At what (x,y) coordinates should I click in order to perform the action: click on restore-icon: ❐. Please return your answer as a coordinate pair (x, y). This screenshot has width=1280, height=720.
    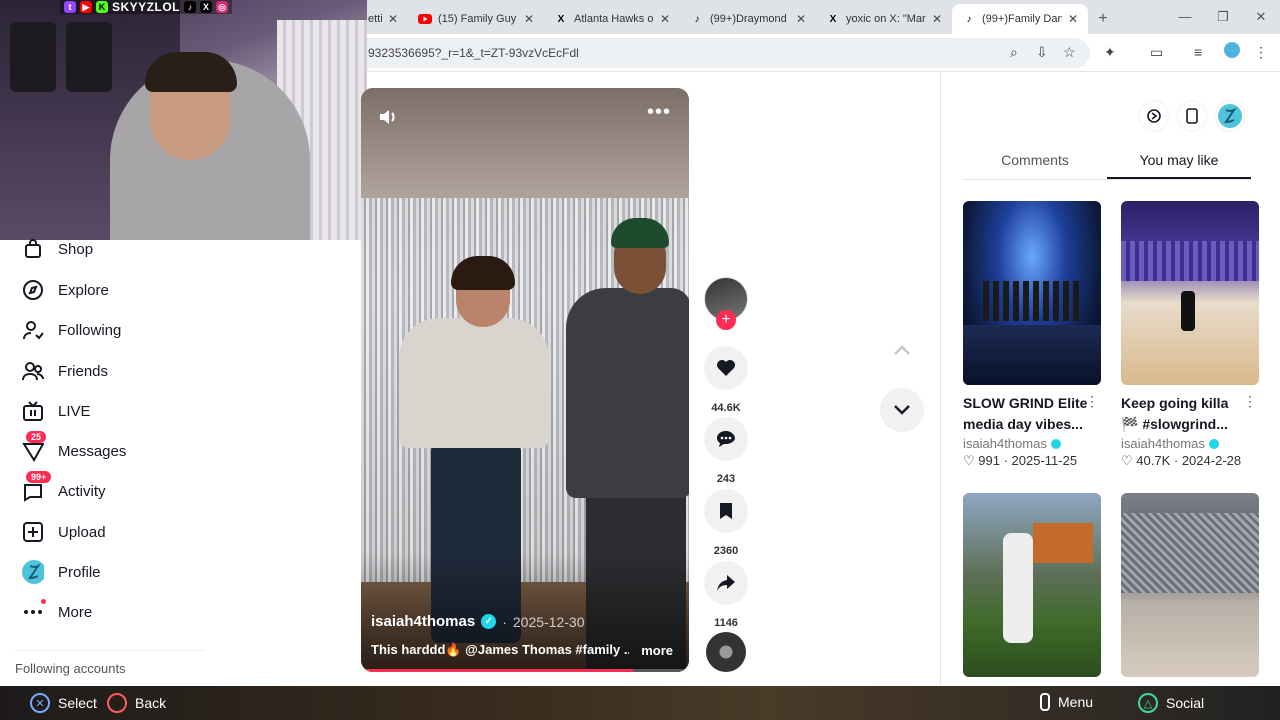
    Looking at the image, I should click on (1223, 17).